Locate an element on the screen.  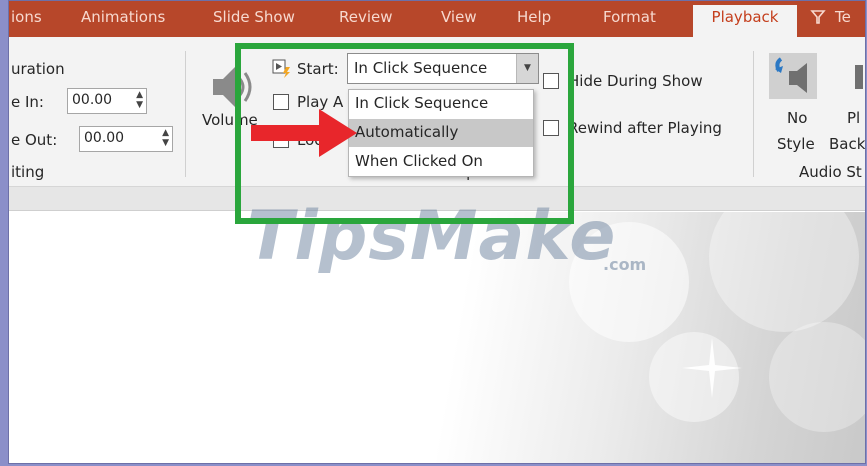
fade-in-label: e In: is located at coordinates (27, 102).